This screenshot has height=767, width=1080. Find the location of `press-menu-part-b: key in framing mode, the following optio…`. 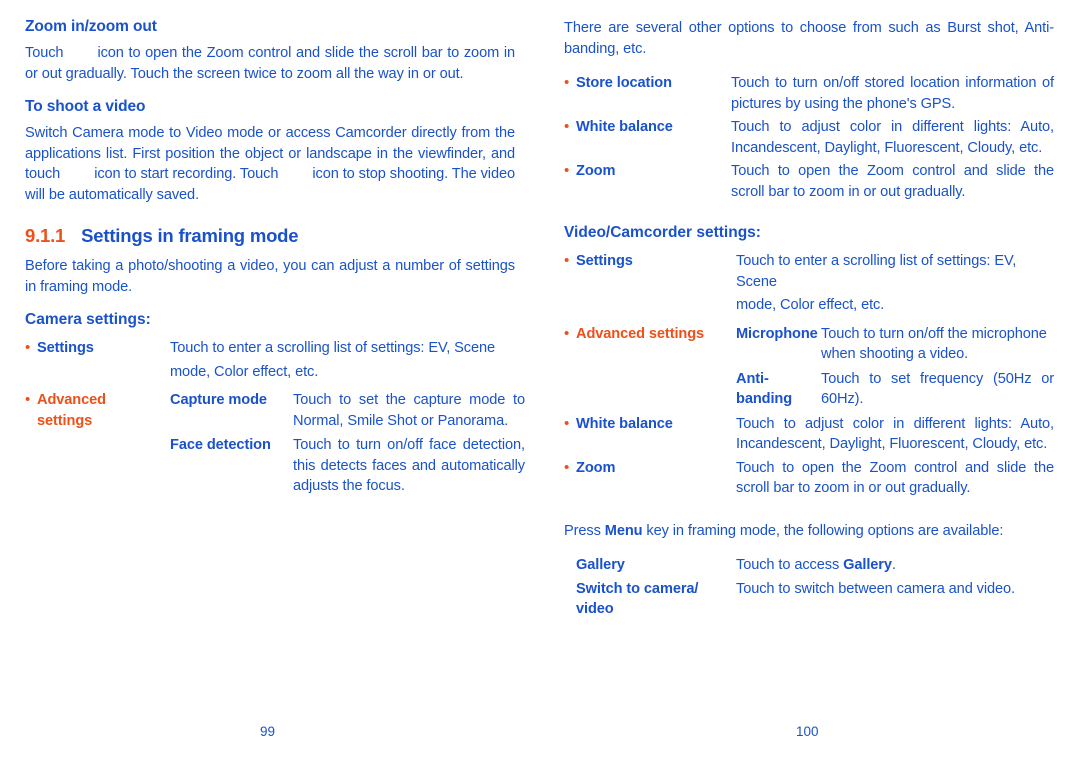

press-menu-part-b: key in framing mode, the following optio… is located at coordinates (823, 530).